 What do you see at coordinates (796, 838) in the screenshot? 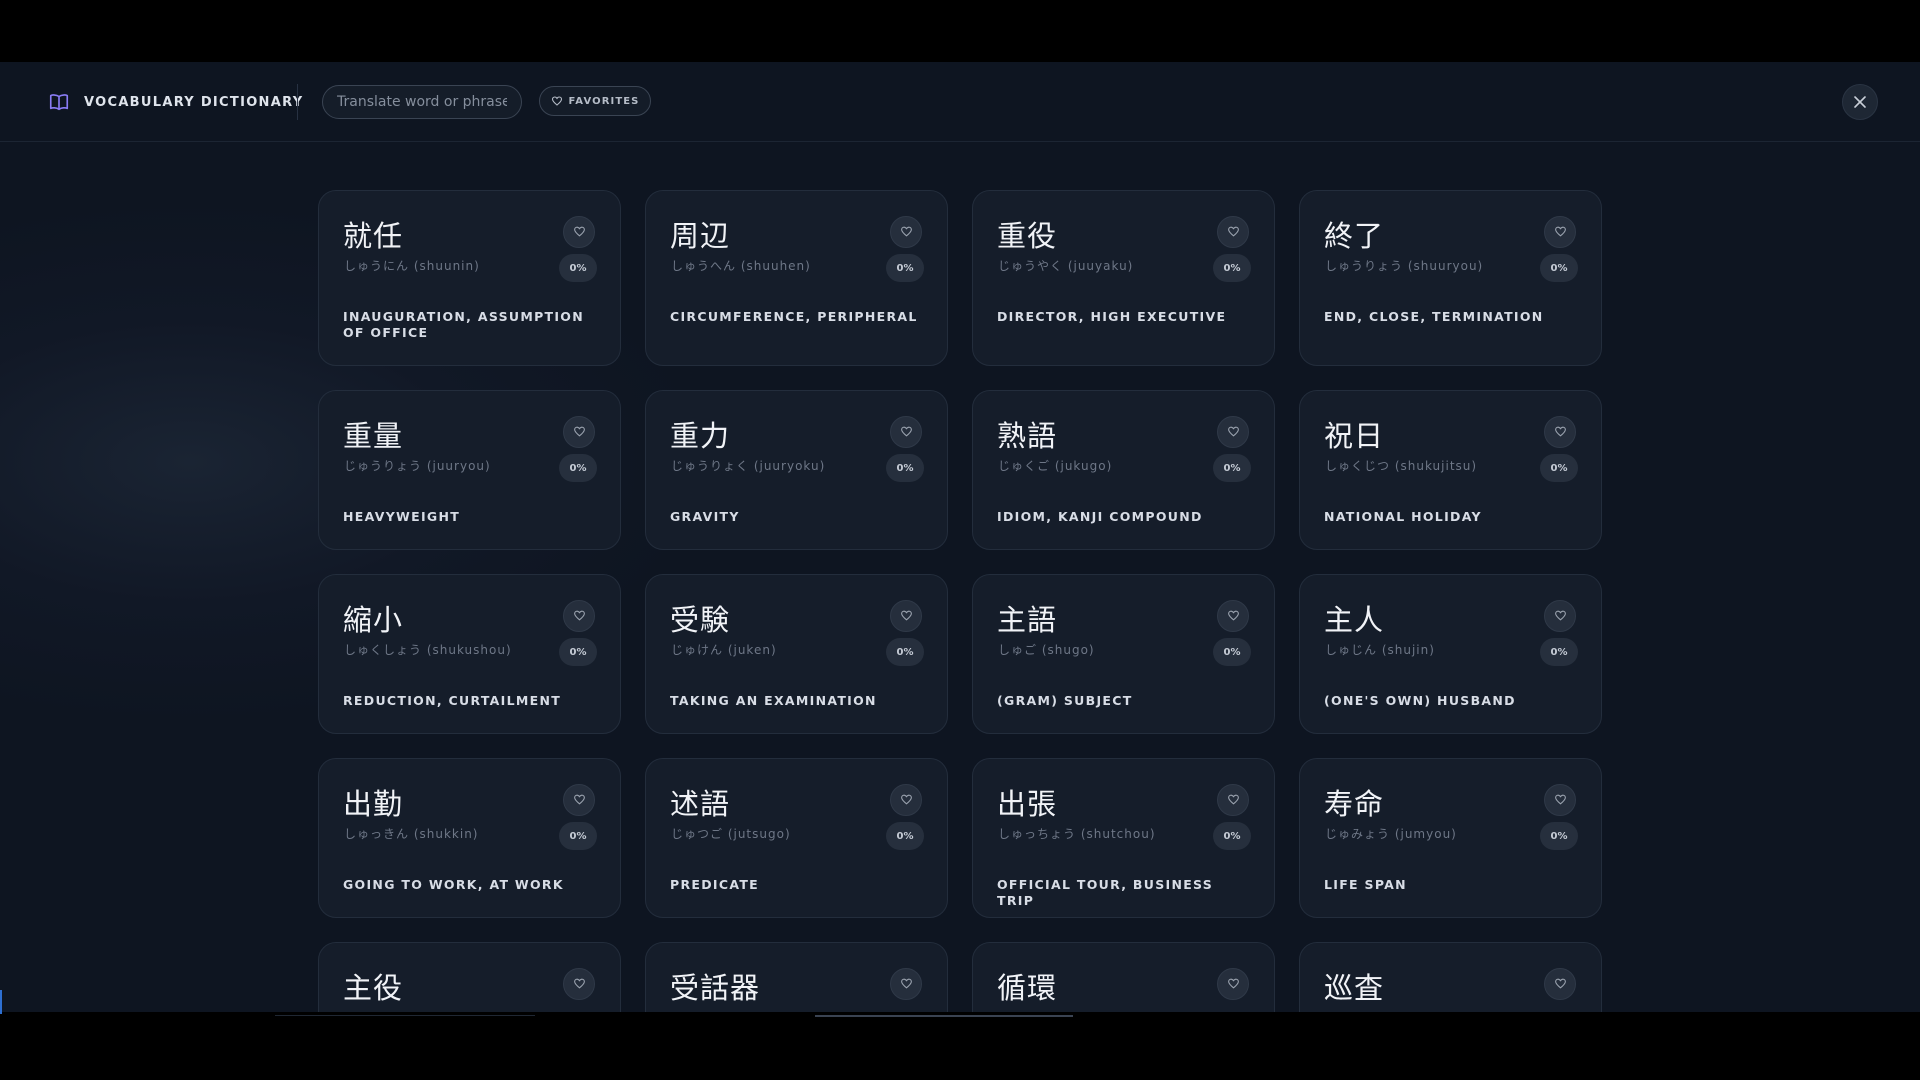
I see `vocab-card: 述語 じゅつご (jutsugo) 0% PREDICATE` at bounding box center [796, 838].